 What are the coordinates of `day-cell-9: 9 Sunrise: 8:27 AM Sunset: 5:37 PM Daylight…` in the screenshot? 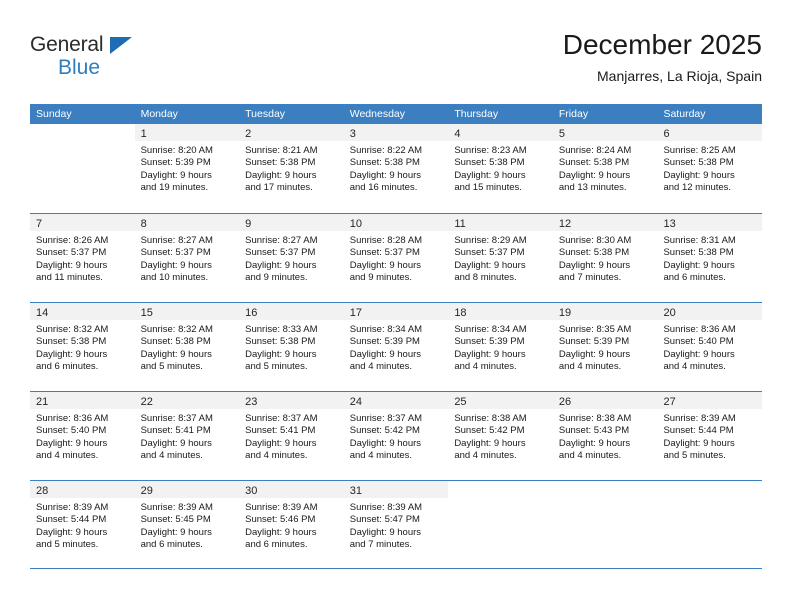 It's located at (291, 258).